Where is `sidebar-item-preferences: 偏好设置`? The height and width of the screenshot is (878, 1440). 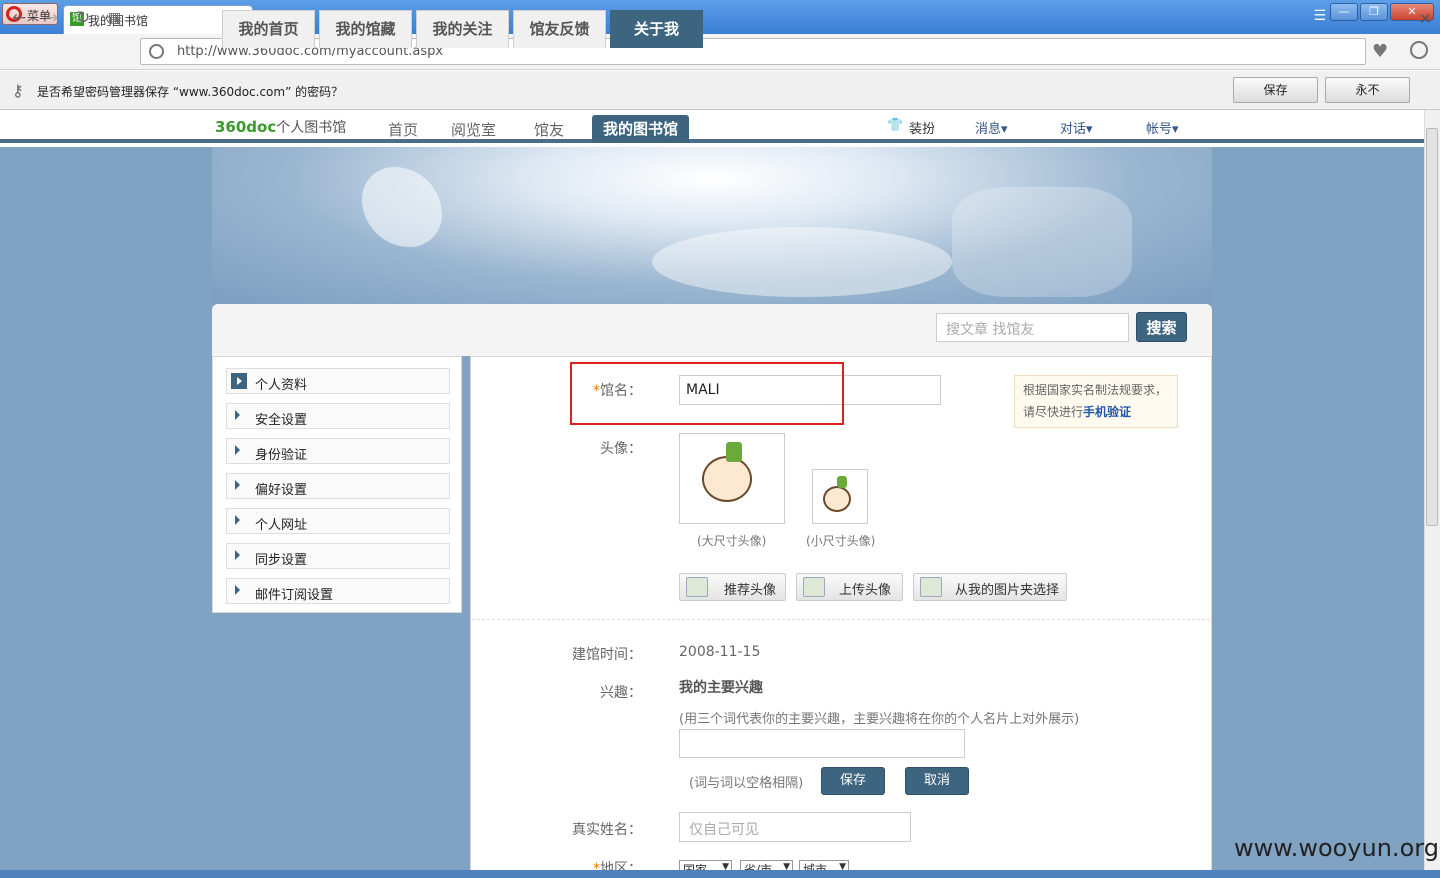
sidebar-item-preferences: 偏好设置 is located at coordinates (338, 486).